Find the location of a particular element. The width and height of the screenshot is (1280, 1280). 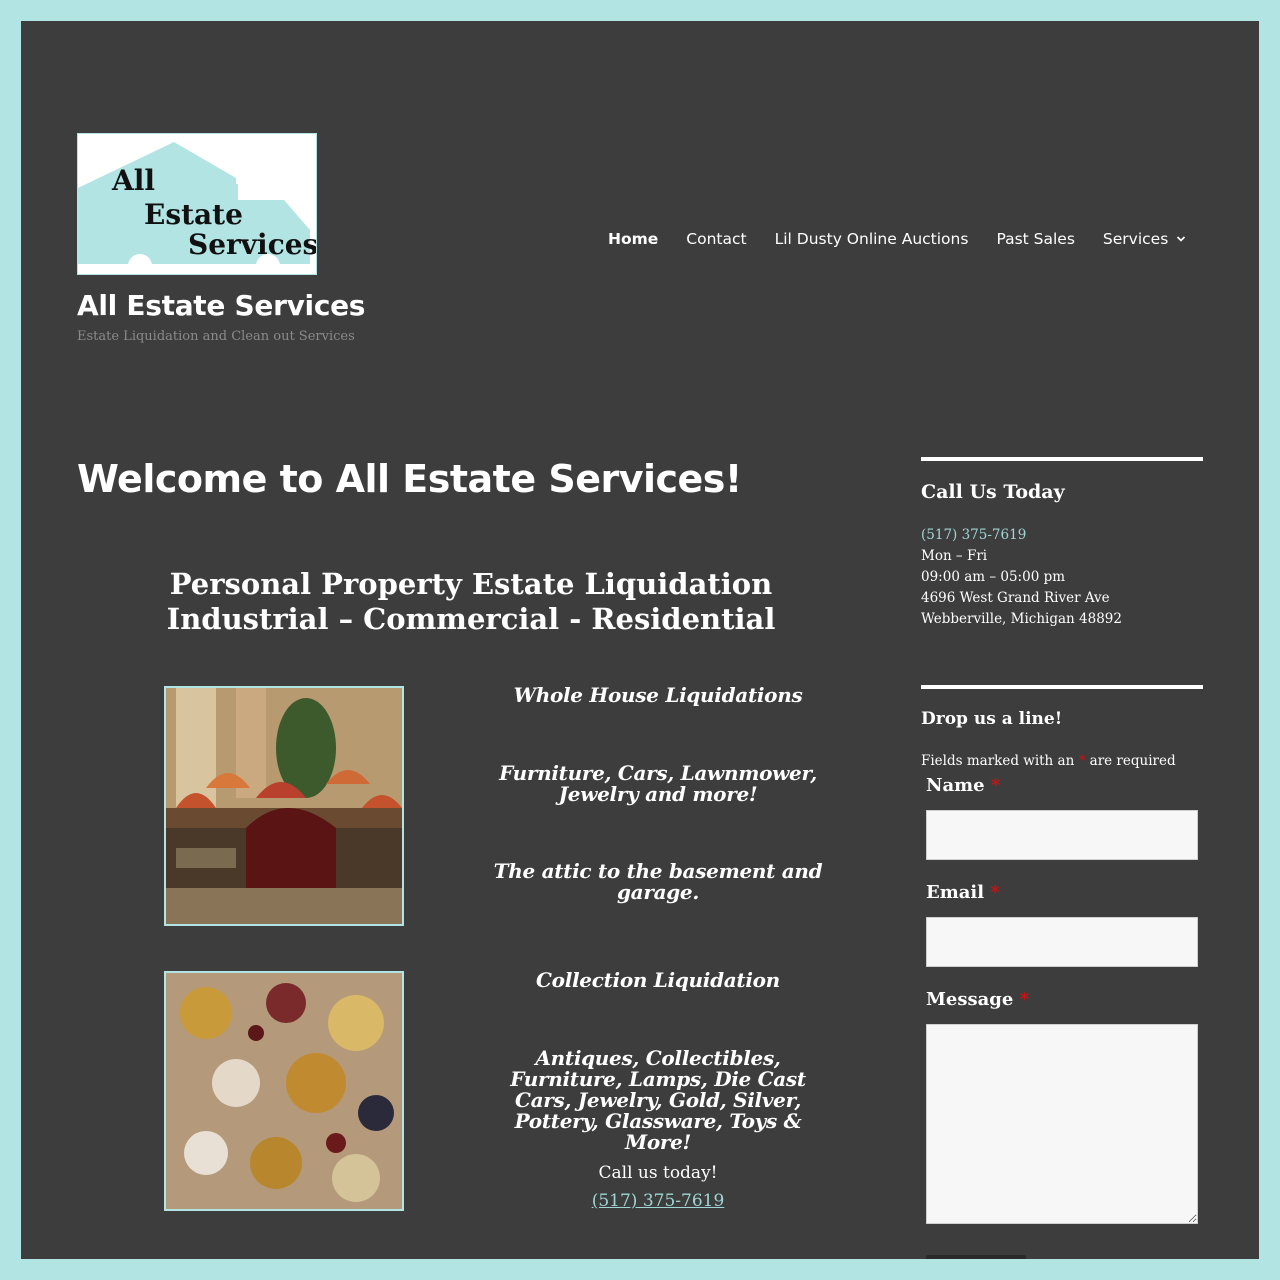

email-field is located at coordinates (1062, 942).